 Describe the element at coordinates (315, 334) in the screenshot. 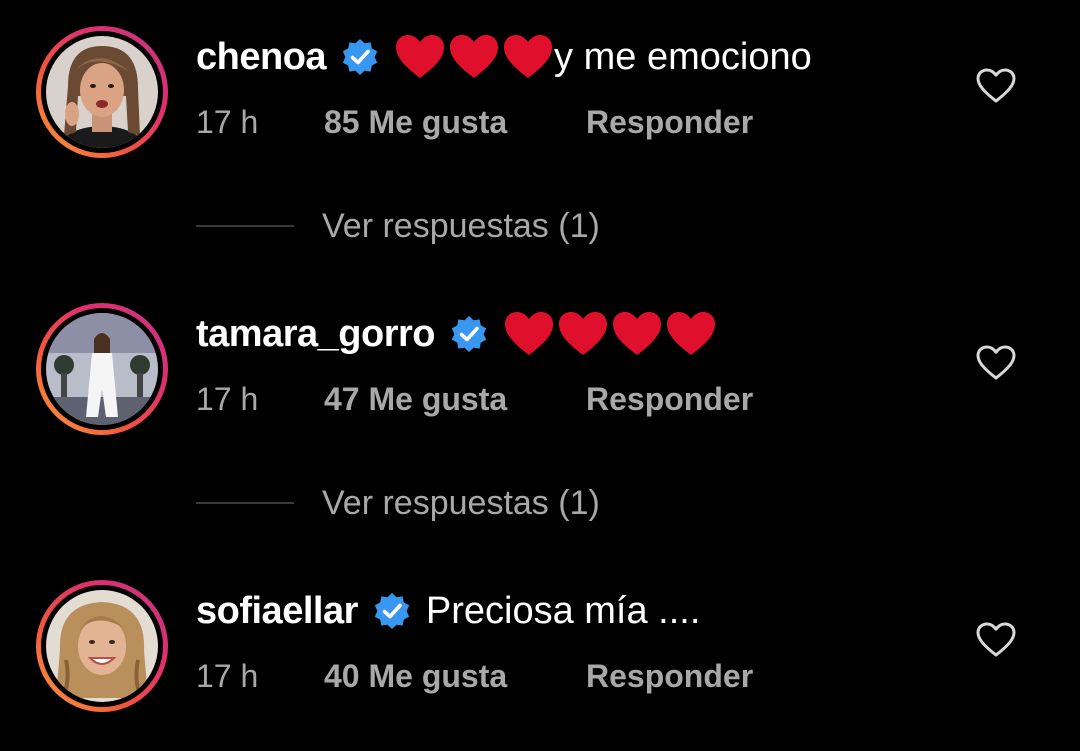

I see `comment-username: tamara_gorro` at that location.